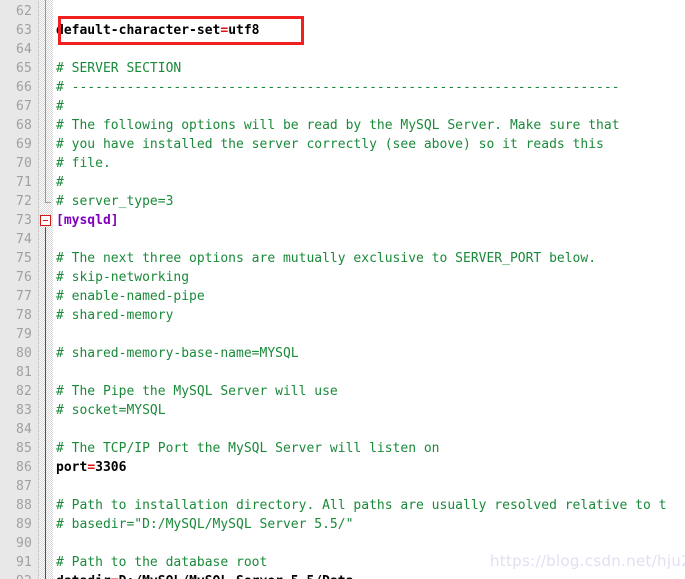 The width and height of the screenshot is (685, 579). I want to click on code-line-62: 62, so click(342, 11).